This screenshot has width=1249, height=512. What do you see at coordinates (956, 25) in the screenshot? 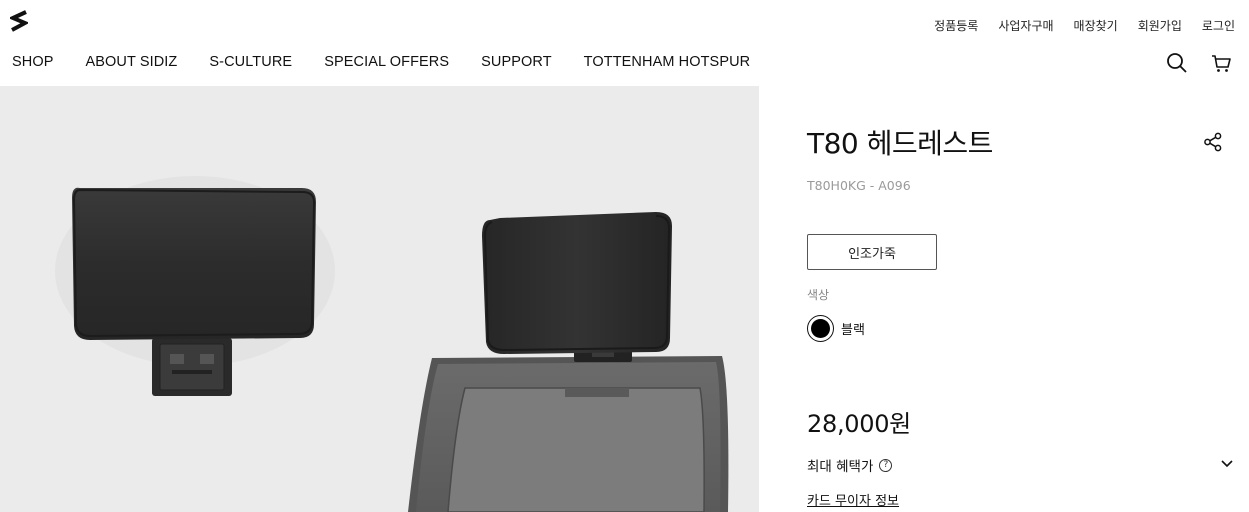
I see `util-link-product-registration: 정품등록` at bounding box center [956, 25].